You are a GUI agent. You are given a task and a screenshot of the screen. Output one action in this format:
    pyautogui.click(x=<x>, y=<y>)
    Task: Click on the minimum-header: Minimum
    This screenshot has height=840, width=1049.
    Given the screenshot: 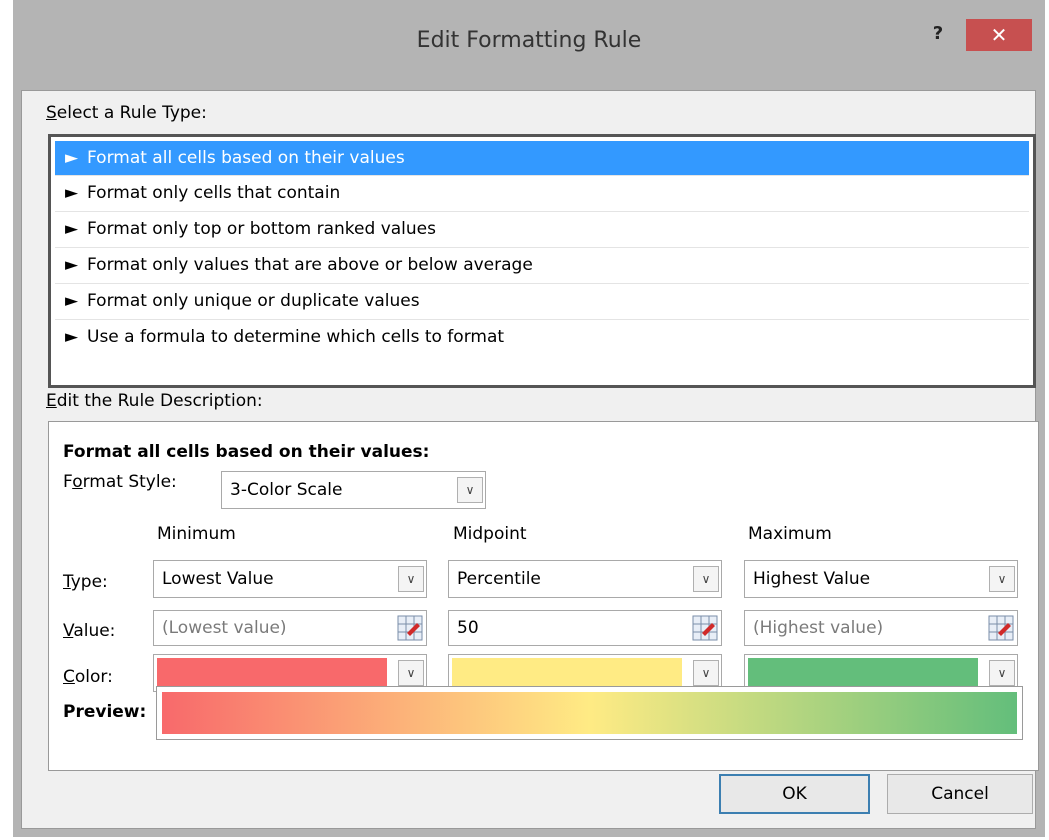 What is the action you would take?
    pyautogui.click(x=196, y=534)
    